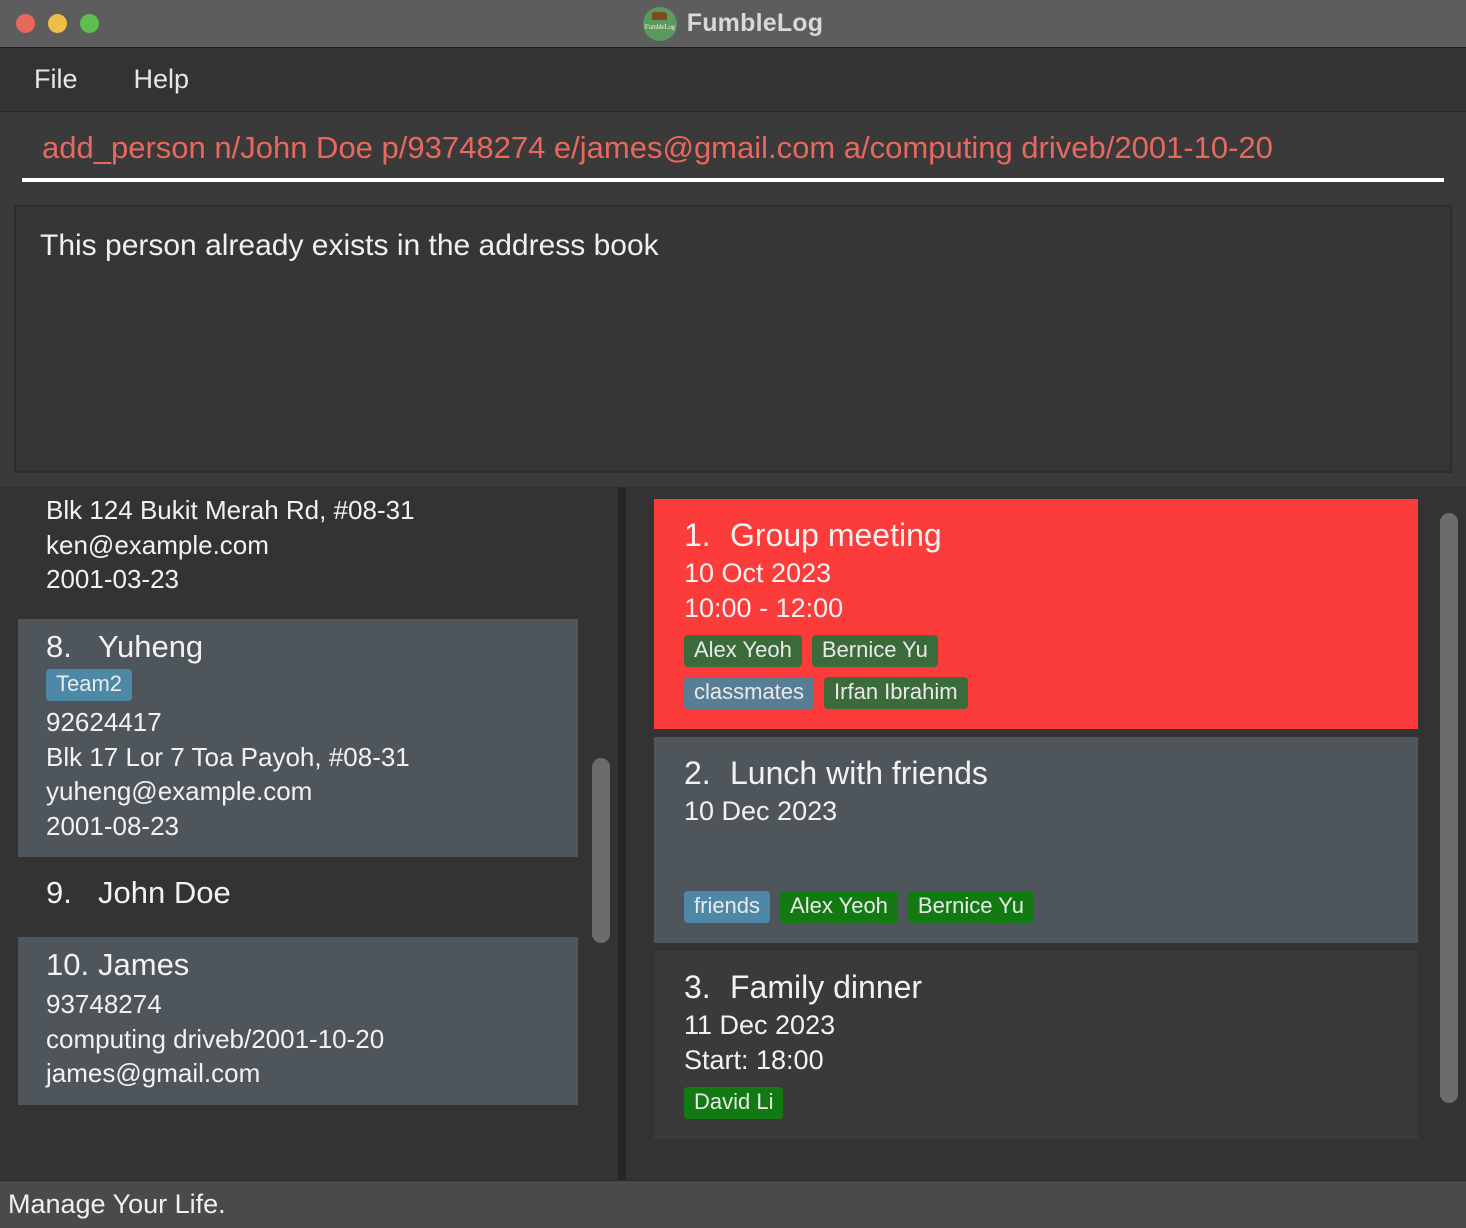  Describe the element at coordinates (89, 684) in the screenshot. I see `person-tag: Team2` at that location.